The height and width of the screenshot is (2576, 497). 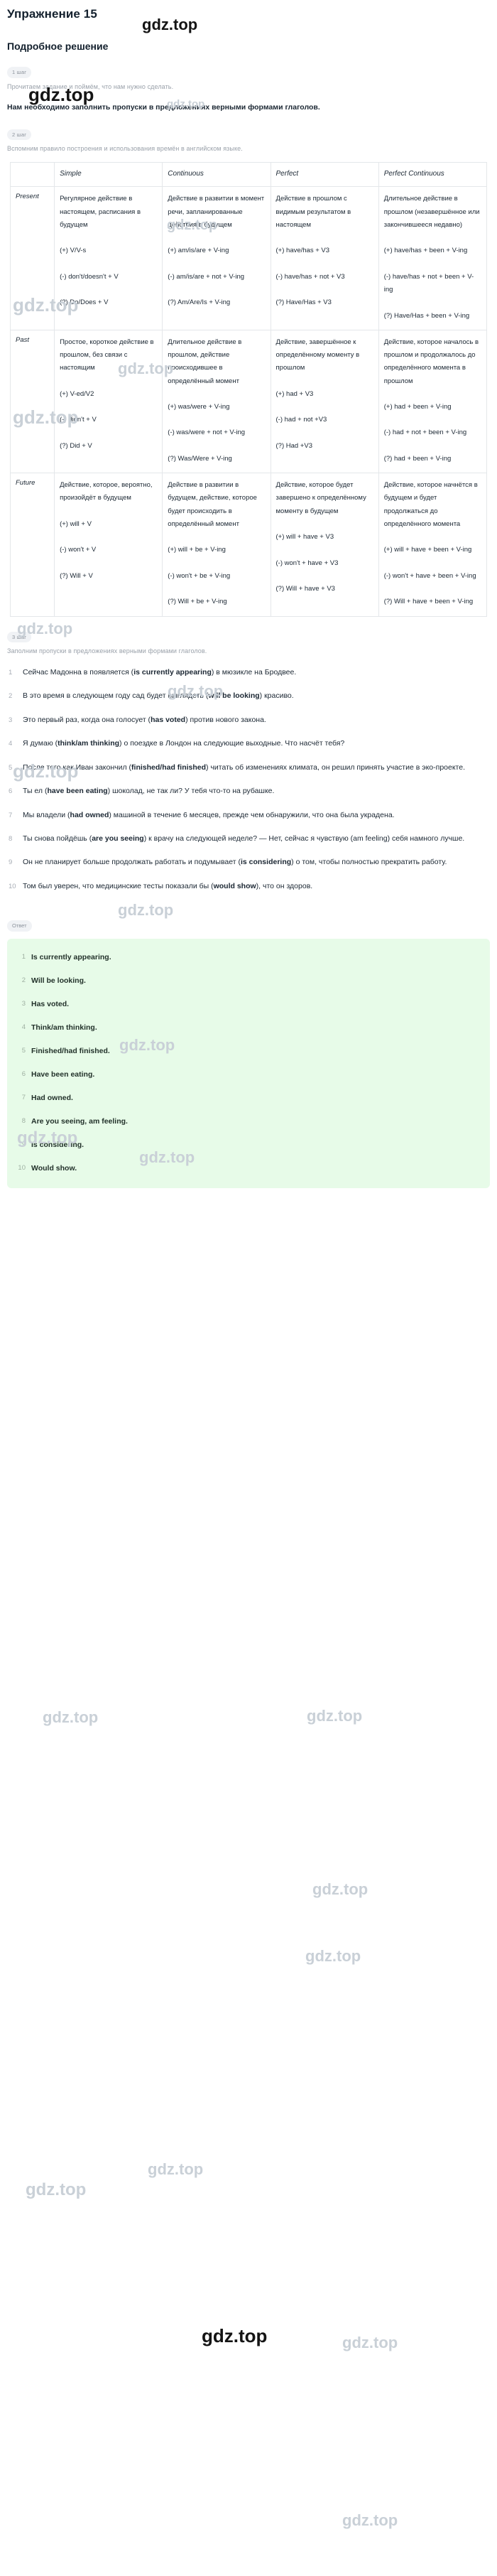 What do you see at coordinates (11, 696) in the screenshot?
I see `sentence-number: 2` at bounding box center [11, 696].